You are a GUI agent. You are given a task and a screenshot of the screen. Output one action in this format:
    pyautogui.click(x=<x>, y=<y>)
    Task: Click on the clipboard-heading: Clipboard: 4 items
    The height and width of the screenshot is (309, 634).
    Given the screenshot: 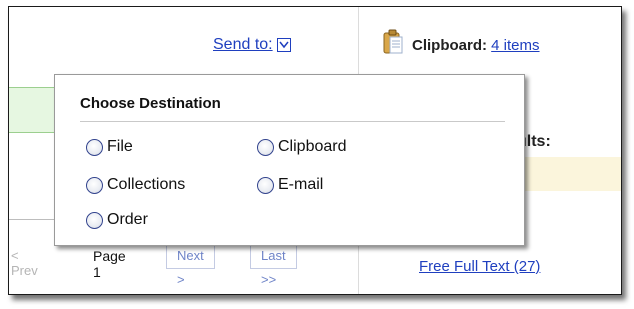 What is the action you would take?
    pyautogui.click(x=476, y=45)
    